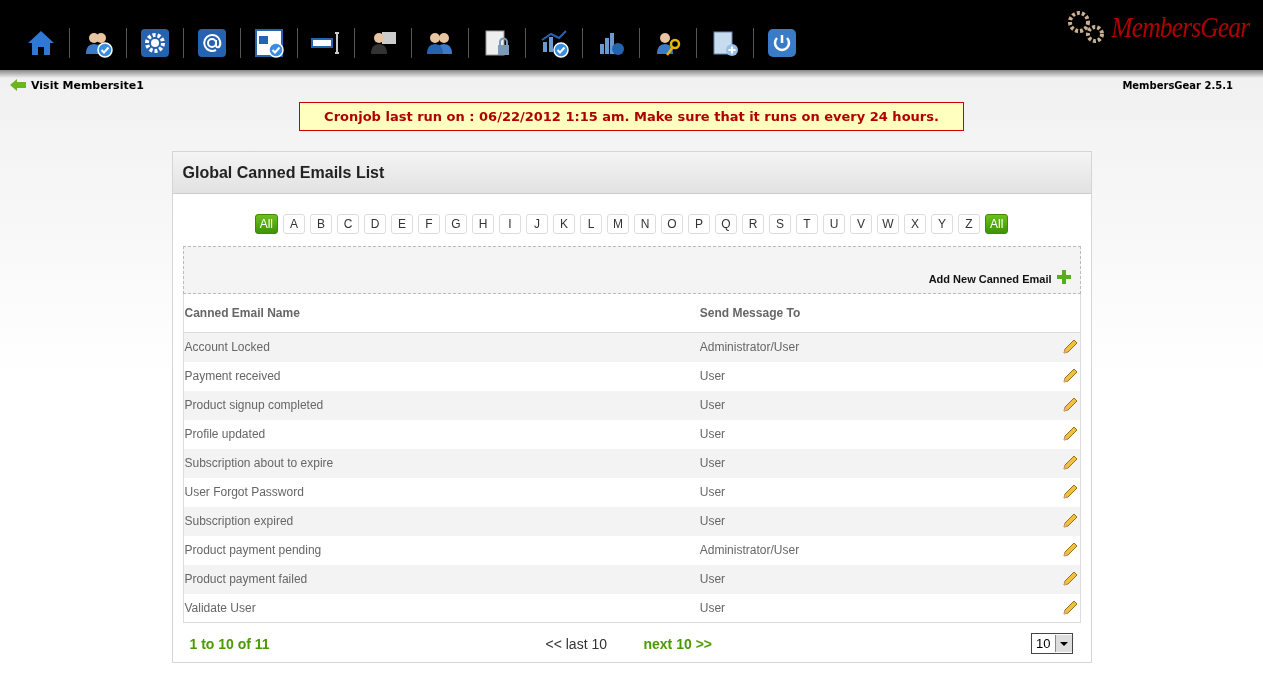 The image size is (1263, 687). Describe the element at coordinates (429, 224) in the screenshot. I see `letter-filter: F` at that location.